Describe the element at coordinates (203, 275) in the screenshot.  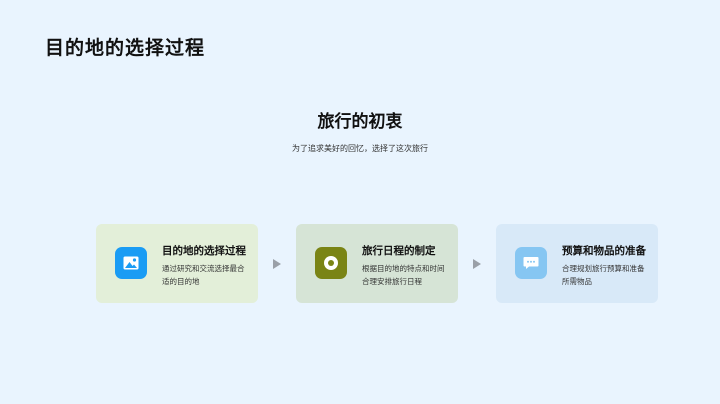
I see `step-card-description: 通过研究和交流选择最合适的目的地` at that location.